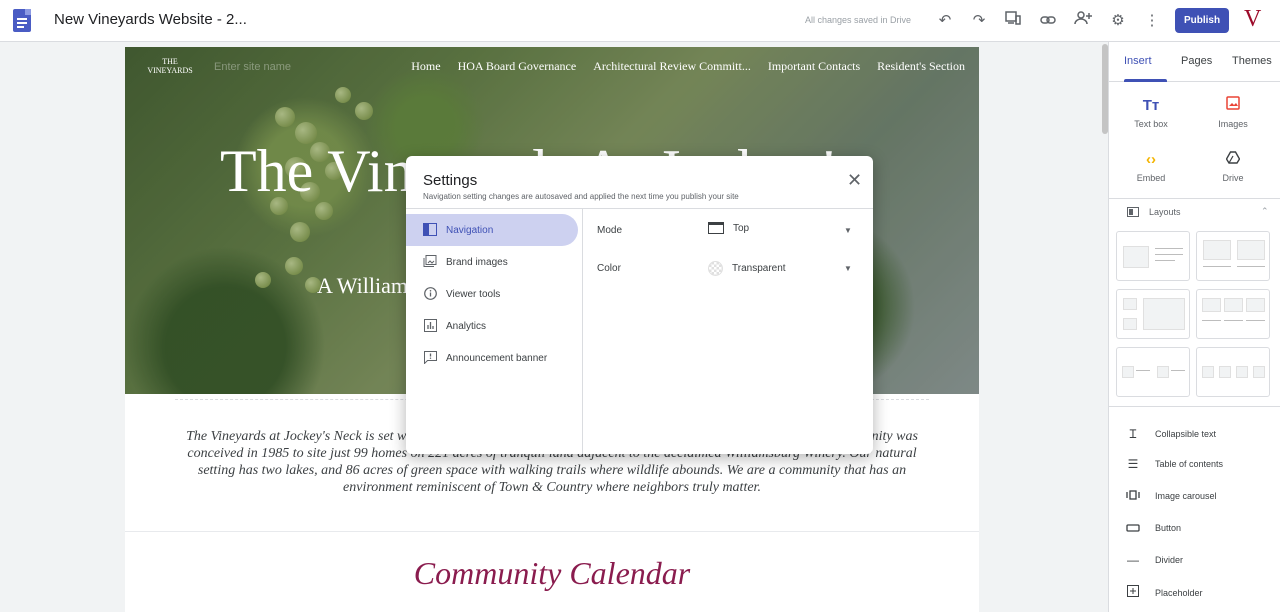 The width and height of the screenshot is (1280, 612). What do you see at coordinates (814, 66) in the screenshot?
I see `nav-link-important-contacts: Important Contacts` at bounding box center [814, 66].